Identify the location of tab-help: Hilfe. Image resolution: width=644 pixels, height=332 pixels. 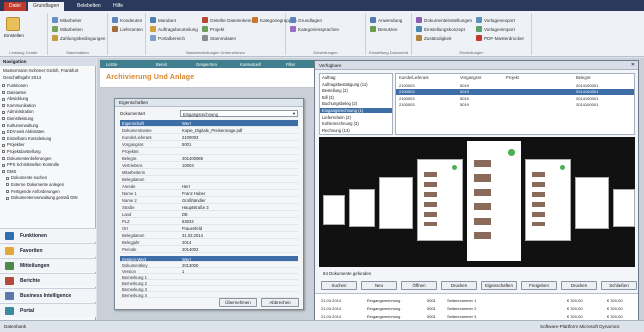
(118, 6).